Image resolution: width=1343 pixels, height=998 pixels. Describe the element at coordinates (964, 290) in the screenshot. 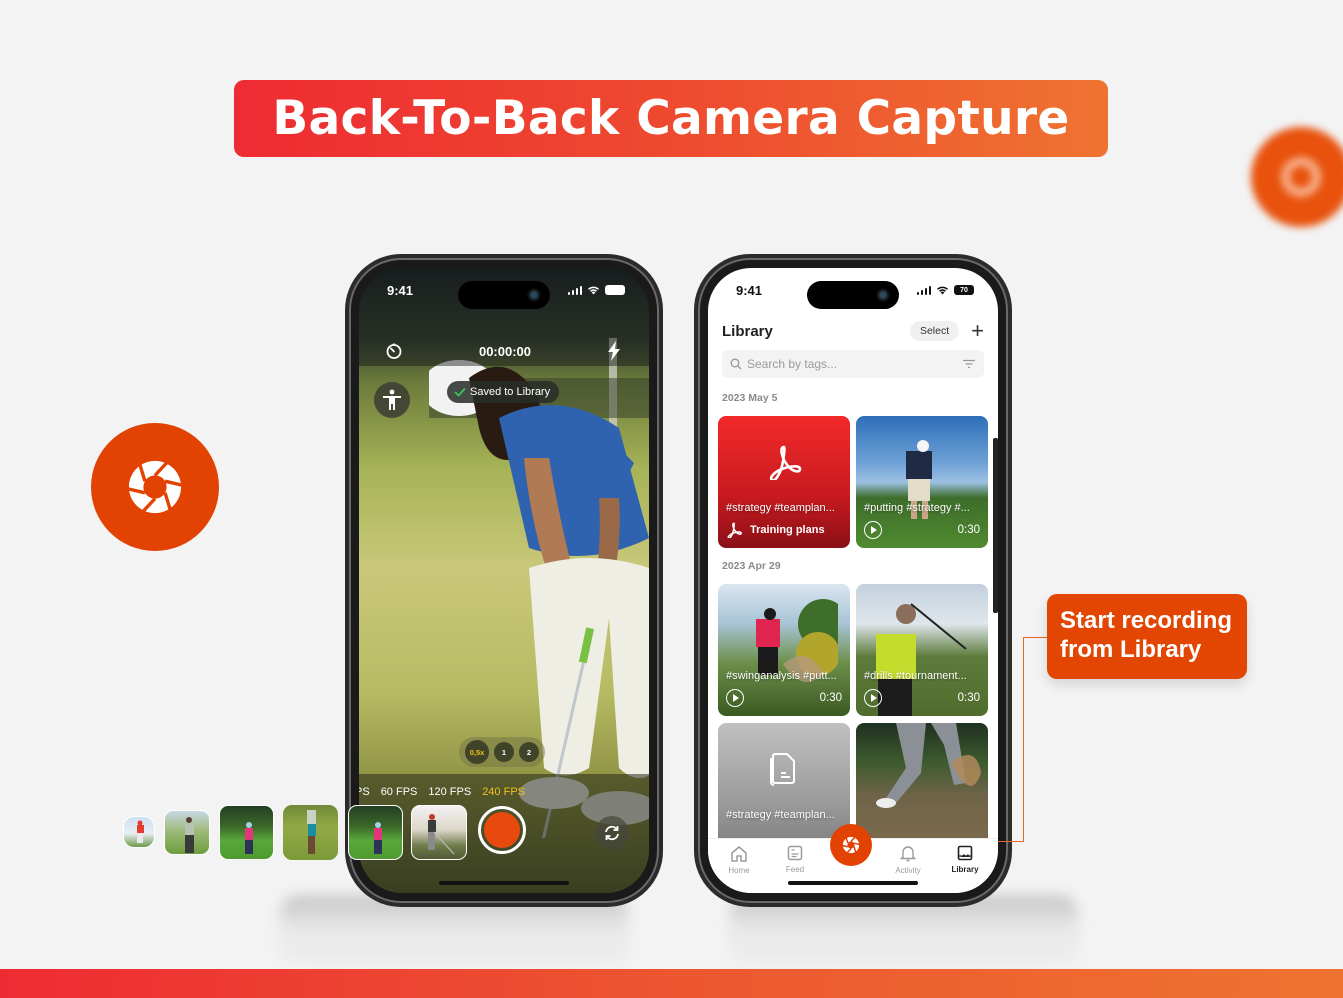

I see `battery-icon: 70` at that location.